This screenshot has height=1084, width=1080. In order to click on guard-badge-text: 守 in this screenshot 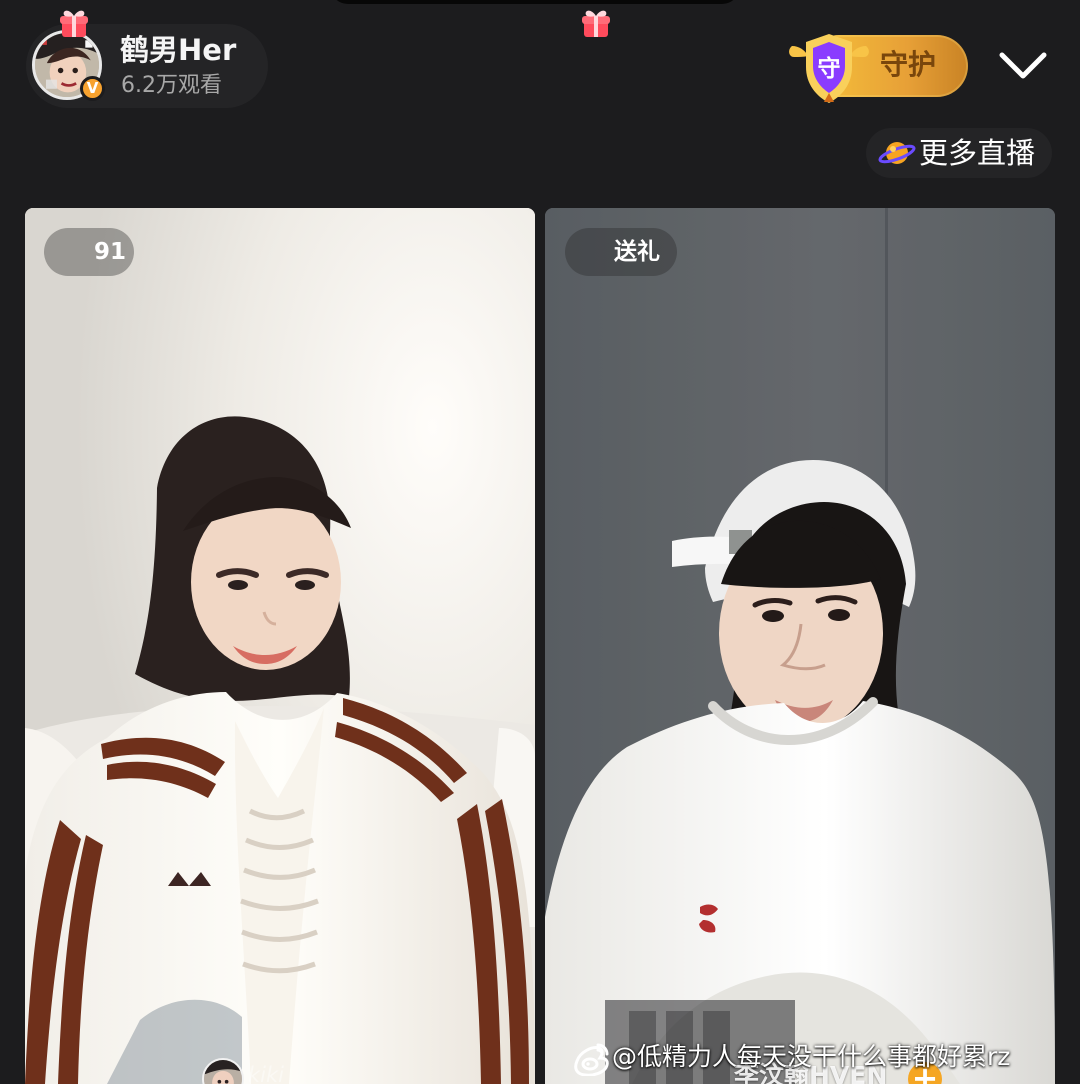, I will do `click(829, 68)`.